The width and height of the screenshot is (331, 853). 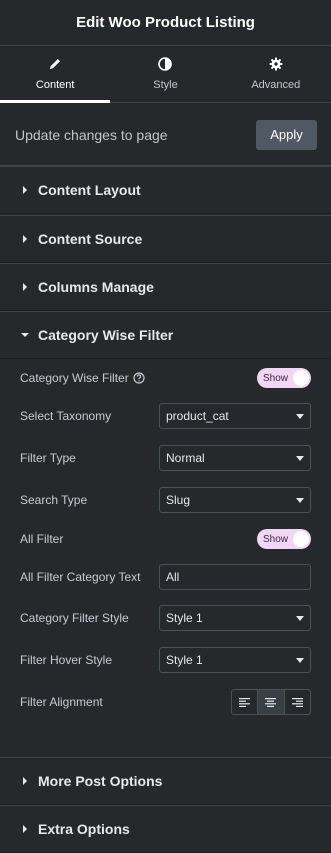 I want to click on contrast-icon, so click(x=165, y=64).